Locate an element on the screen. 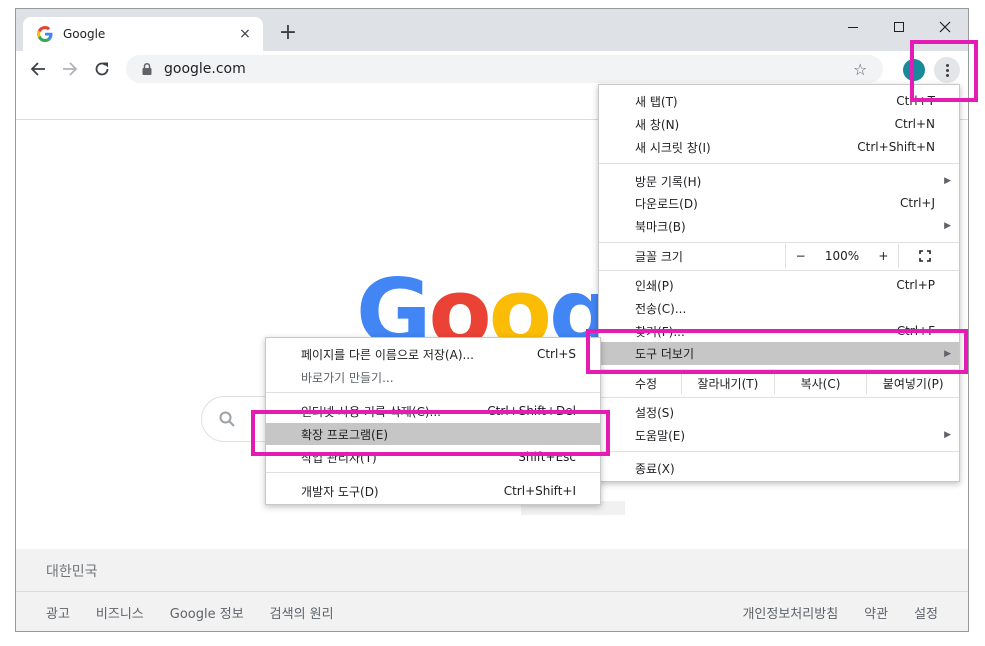  paste-label: 붙여넣기(P) is located at coordinates (913, 383).